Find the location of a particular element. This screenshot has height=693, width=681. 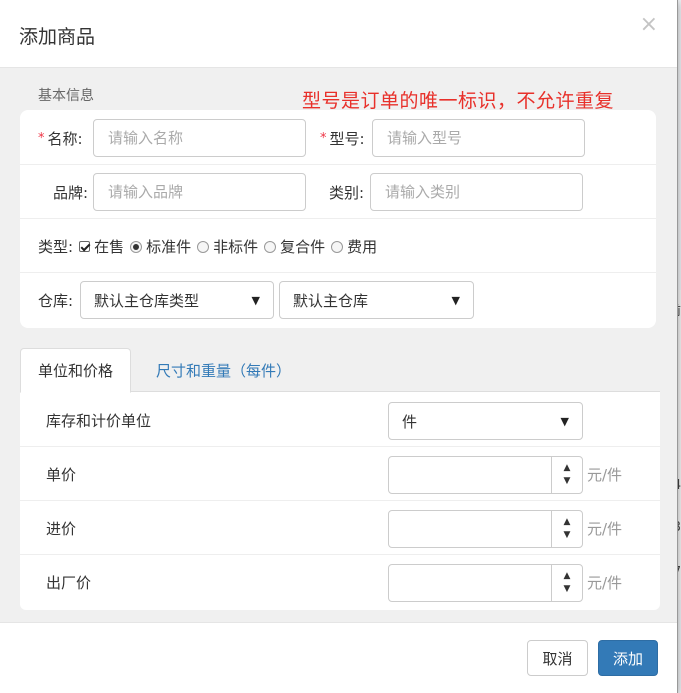

purchase-price-label: 进价 is located at coordinates (61, 529).